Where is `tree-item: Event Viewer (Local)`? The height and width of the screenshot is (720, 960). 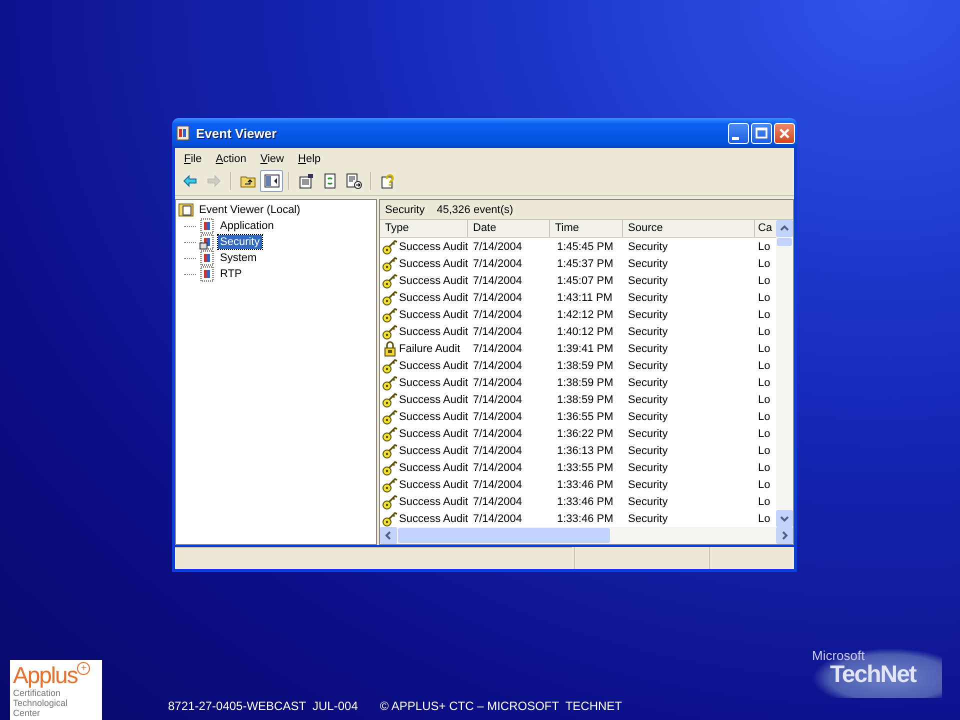 tree-item: Event Viewer (Local) is located at coordinates (249, 210).